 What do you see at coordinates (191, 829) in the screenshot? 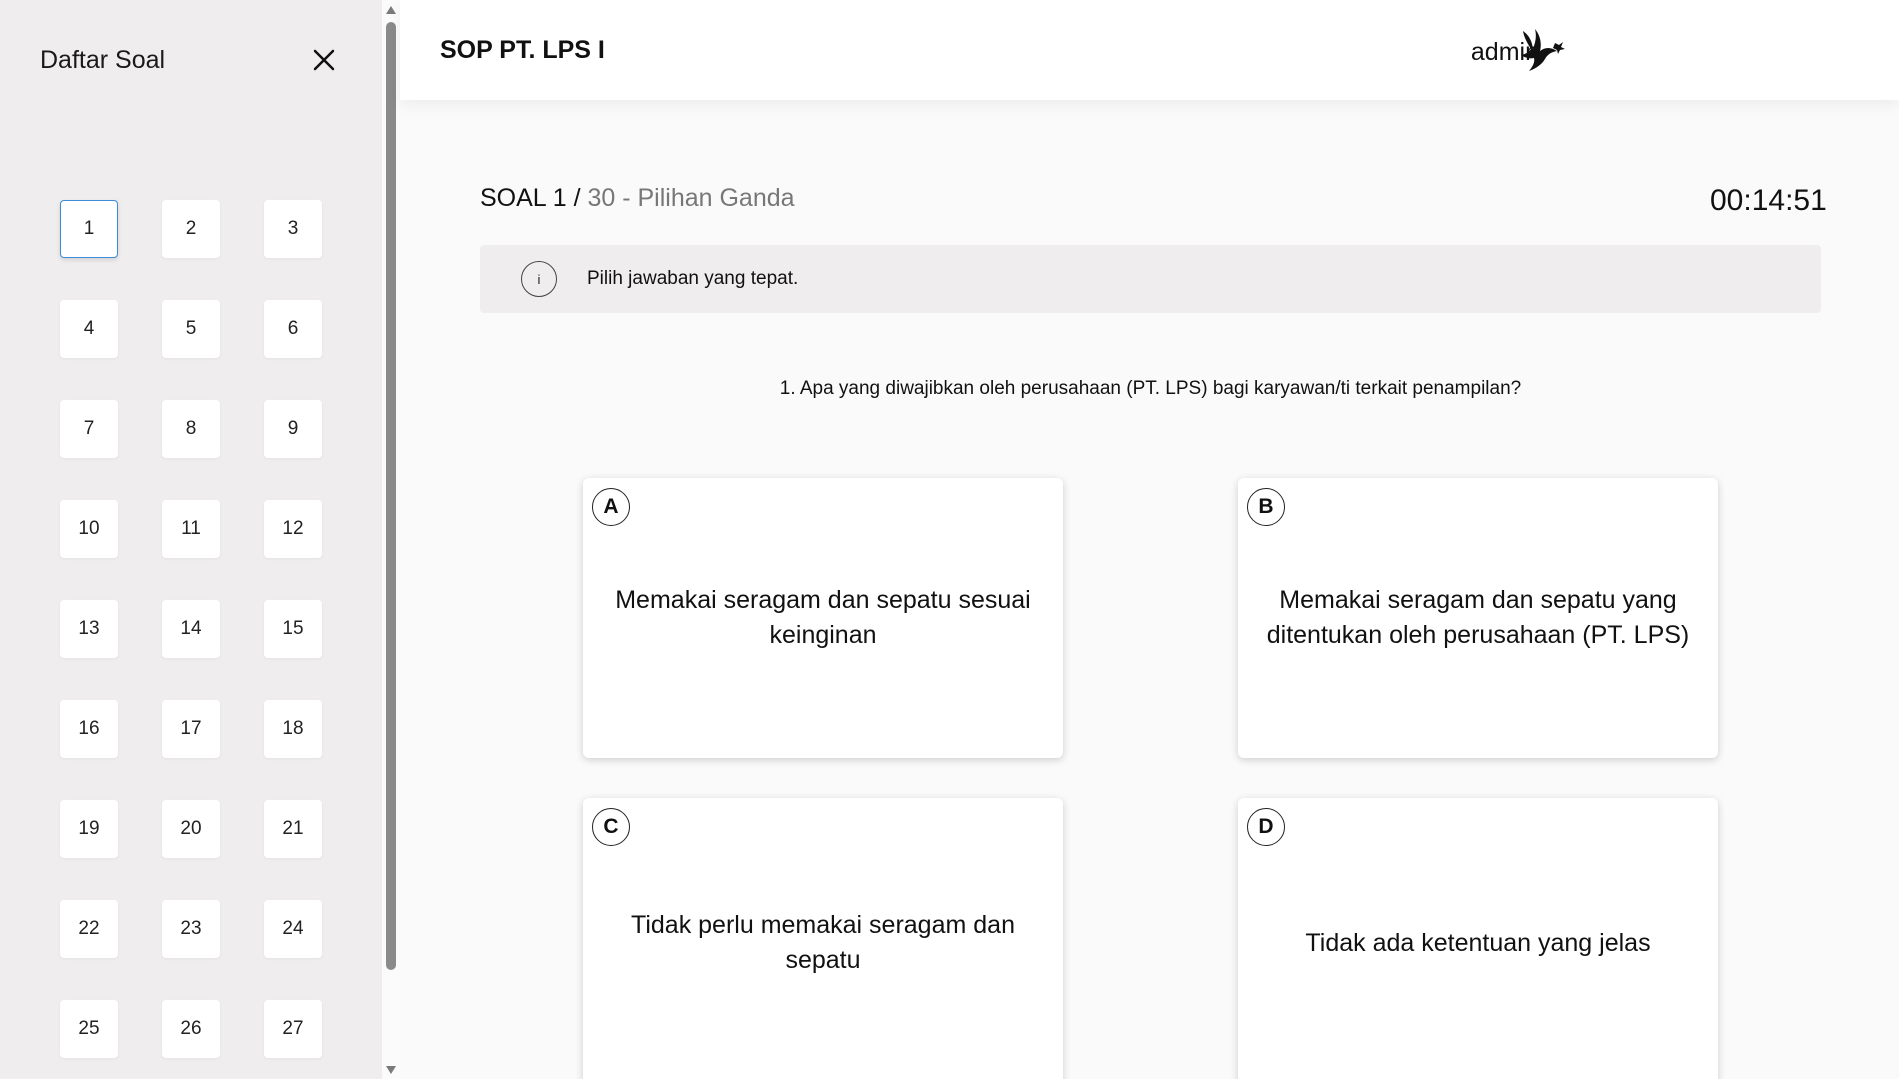
I see `question-number-button-20: 20` at bounding box center [191, 829].